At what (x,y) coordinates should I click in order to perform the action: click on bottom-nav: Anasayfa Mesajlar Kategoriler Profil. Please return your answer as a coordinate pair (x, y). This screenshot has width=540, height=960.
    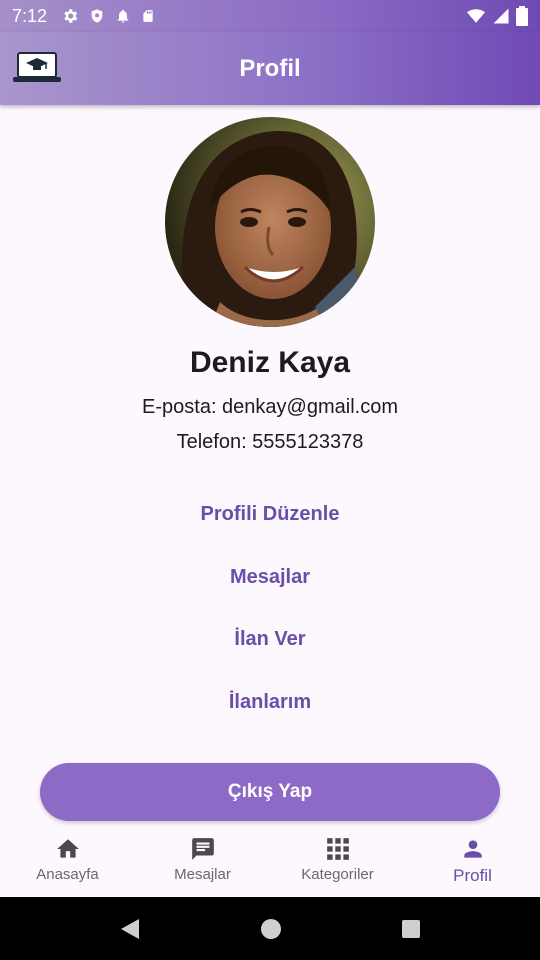
    Looking at the image, I should click on (270, 861).